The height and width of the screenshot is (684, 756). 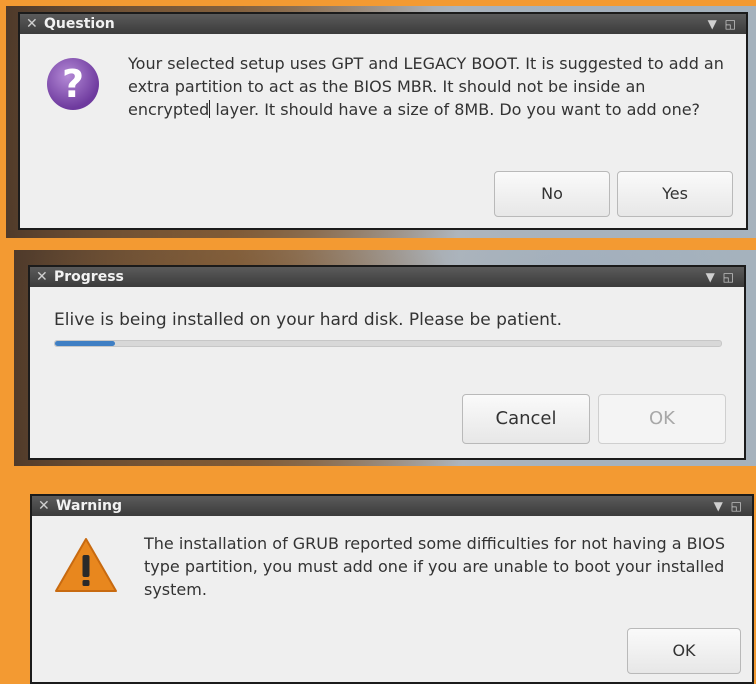 I want to click on warning-icon, so click(x=86, y=565).